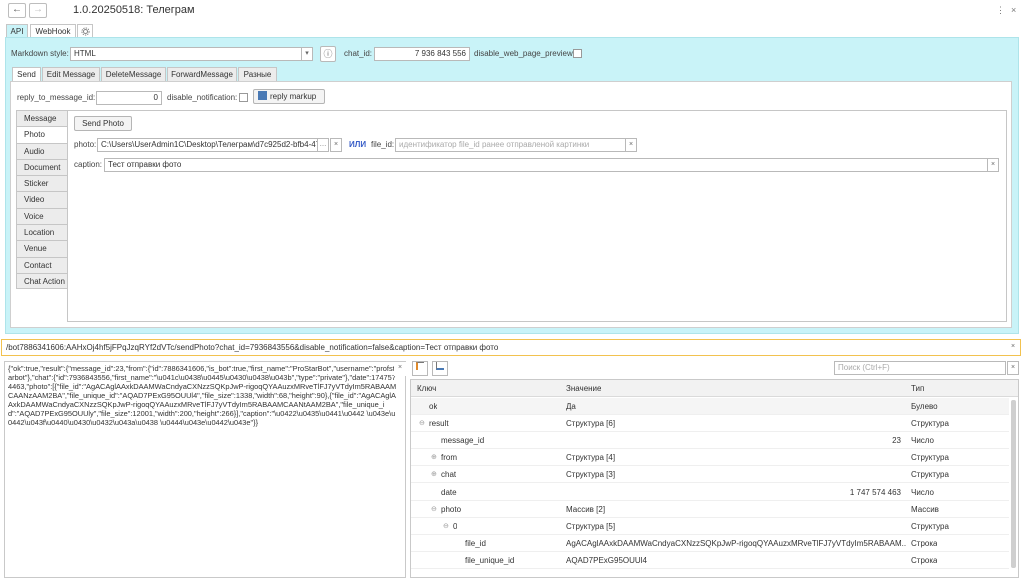  What do you see at coordinates (186, 54) in the screenshot?
I see `markdown-style-select: HTML` at bounding box center [186, 54].